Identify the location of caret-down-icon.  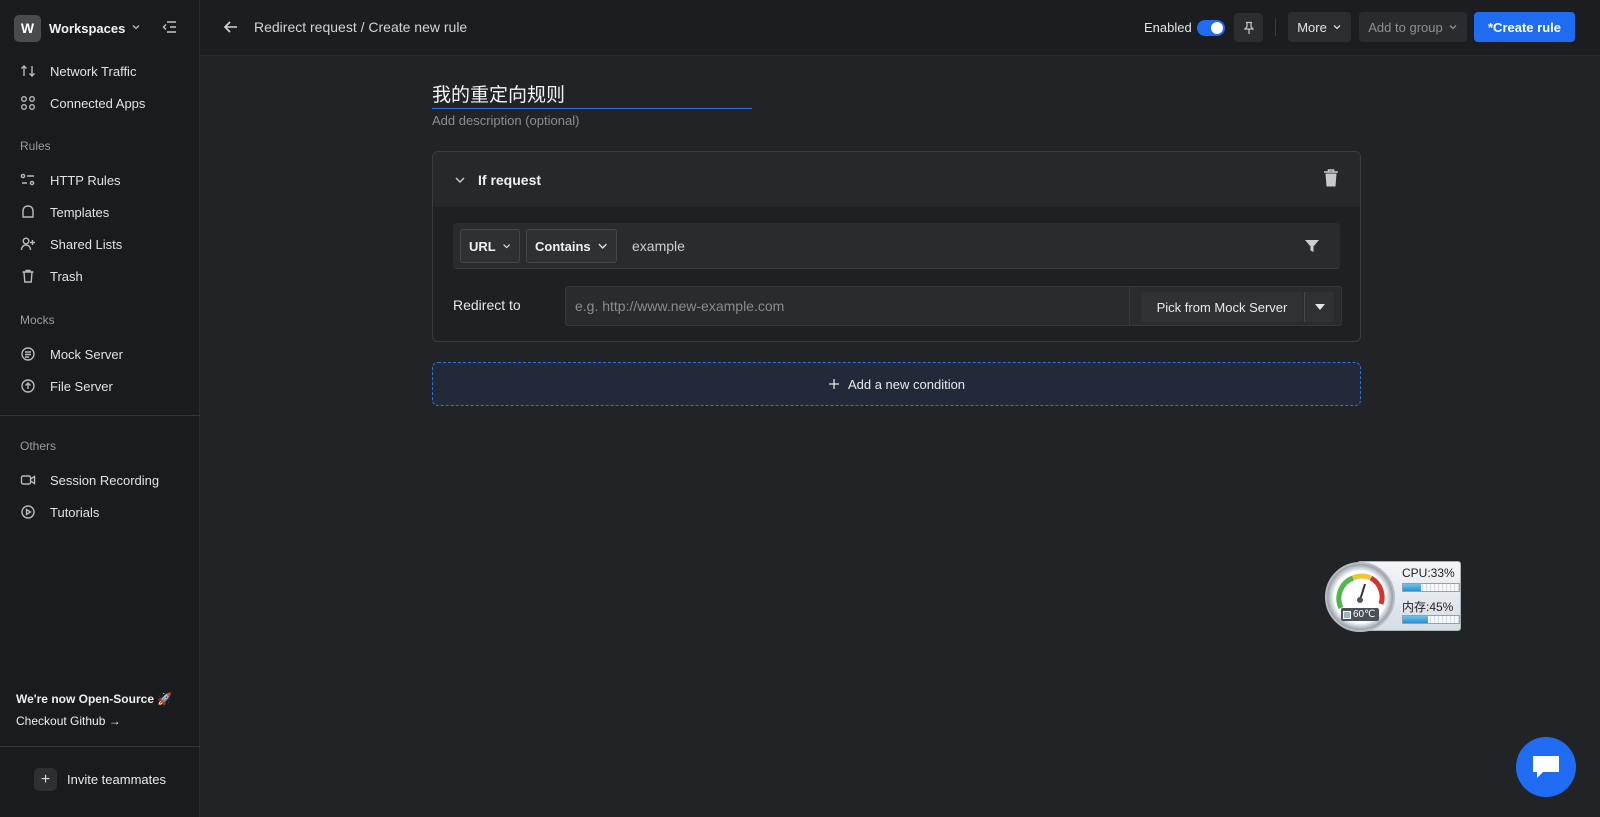
(1319, 307).